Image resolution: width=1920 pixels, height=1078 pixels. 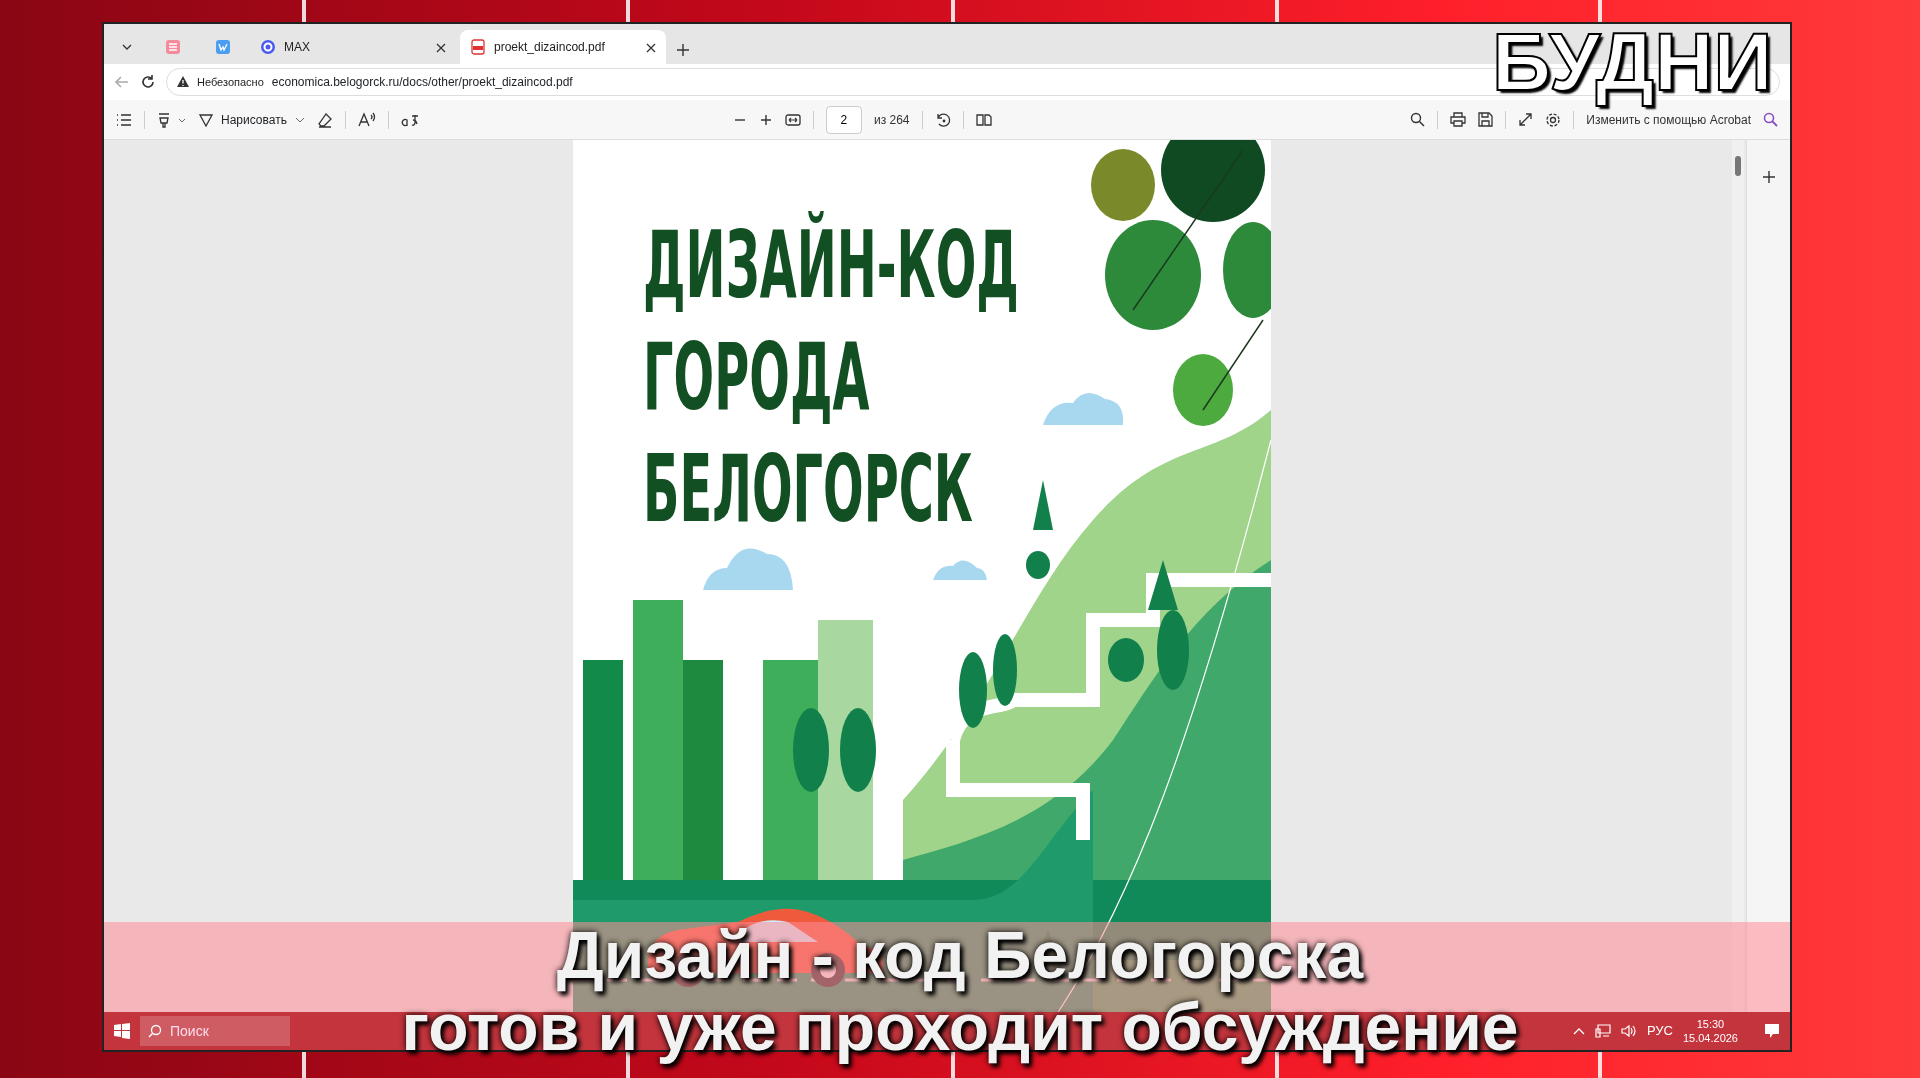 I want to click on scroll-thumb, so click(x=1738, y=166).